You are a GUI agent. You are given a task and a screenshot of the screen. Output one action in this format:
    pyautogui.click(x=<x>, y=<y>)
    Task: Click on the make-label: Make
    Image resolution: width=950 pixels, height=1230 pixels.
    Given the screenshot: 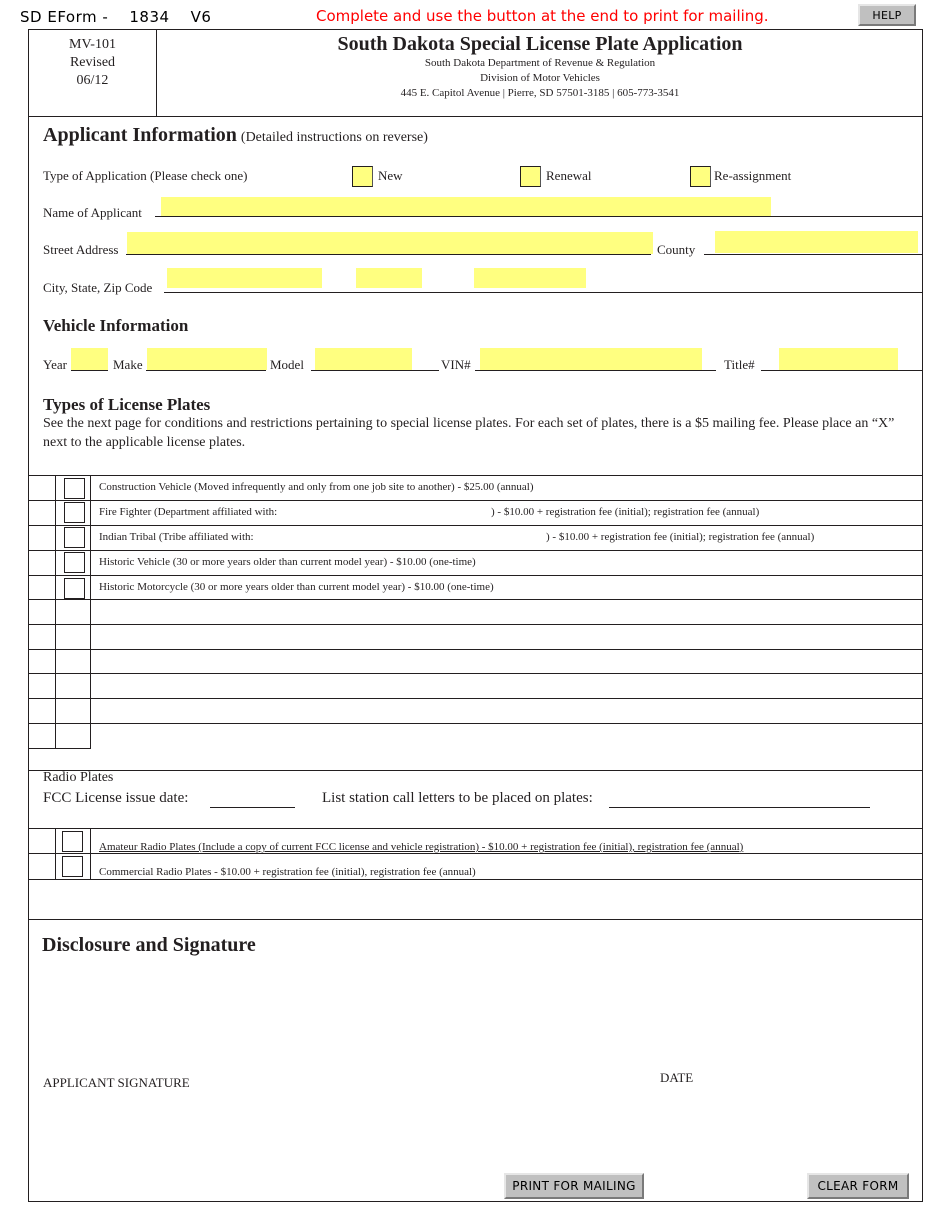 What is the action you would take?
    pyautogui.click(x=128, y=364)
    